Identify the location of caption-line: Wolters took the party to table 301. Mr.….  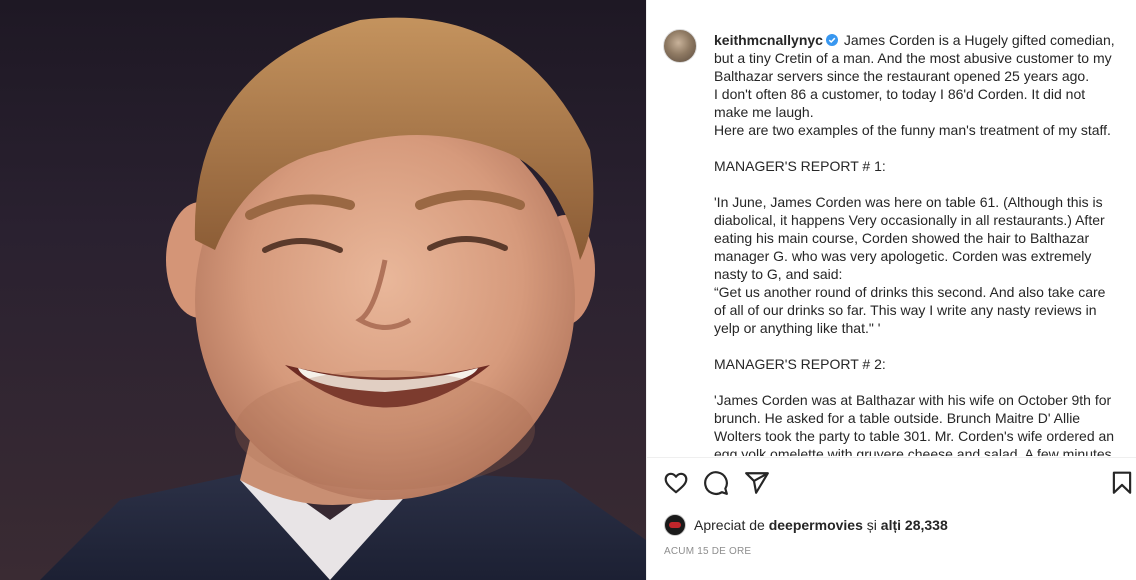
(914, 436).